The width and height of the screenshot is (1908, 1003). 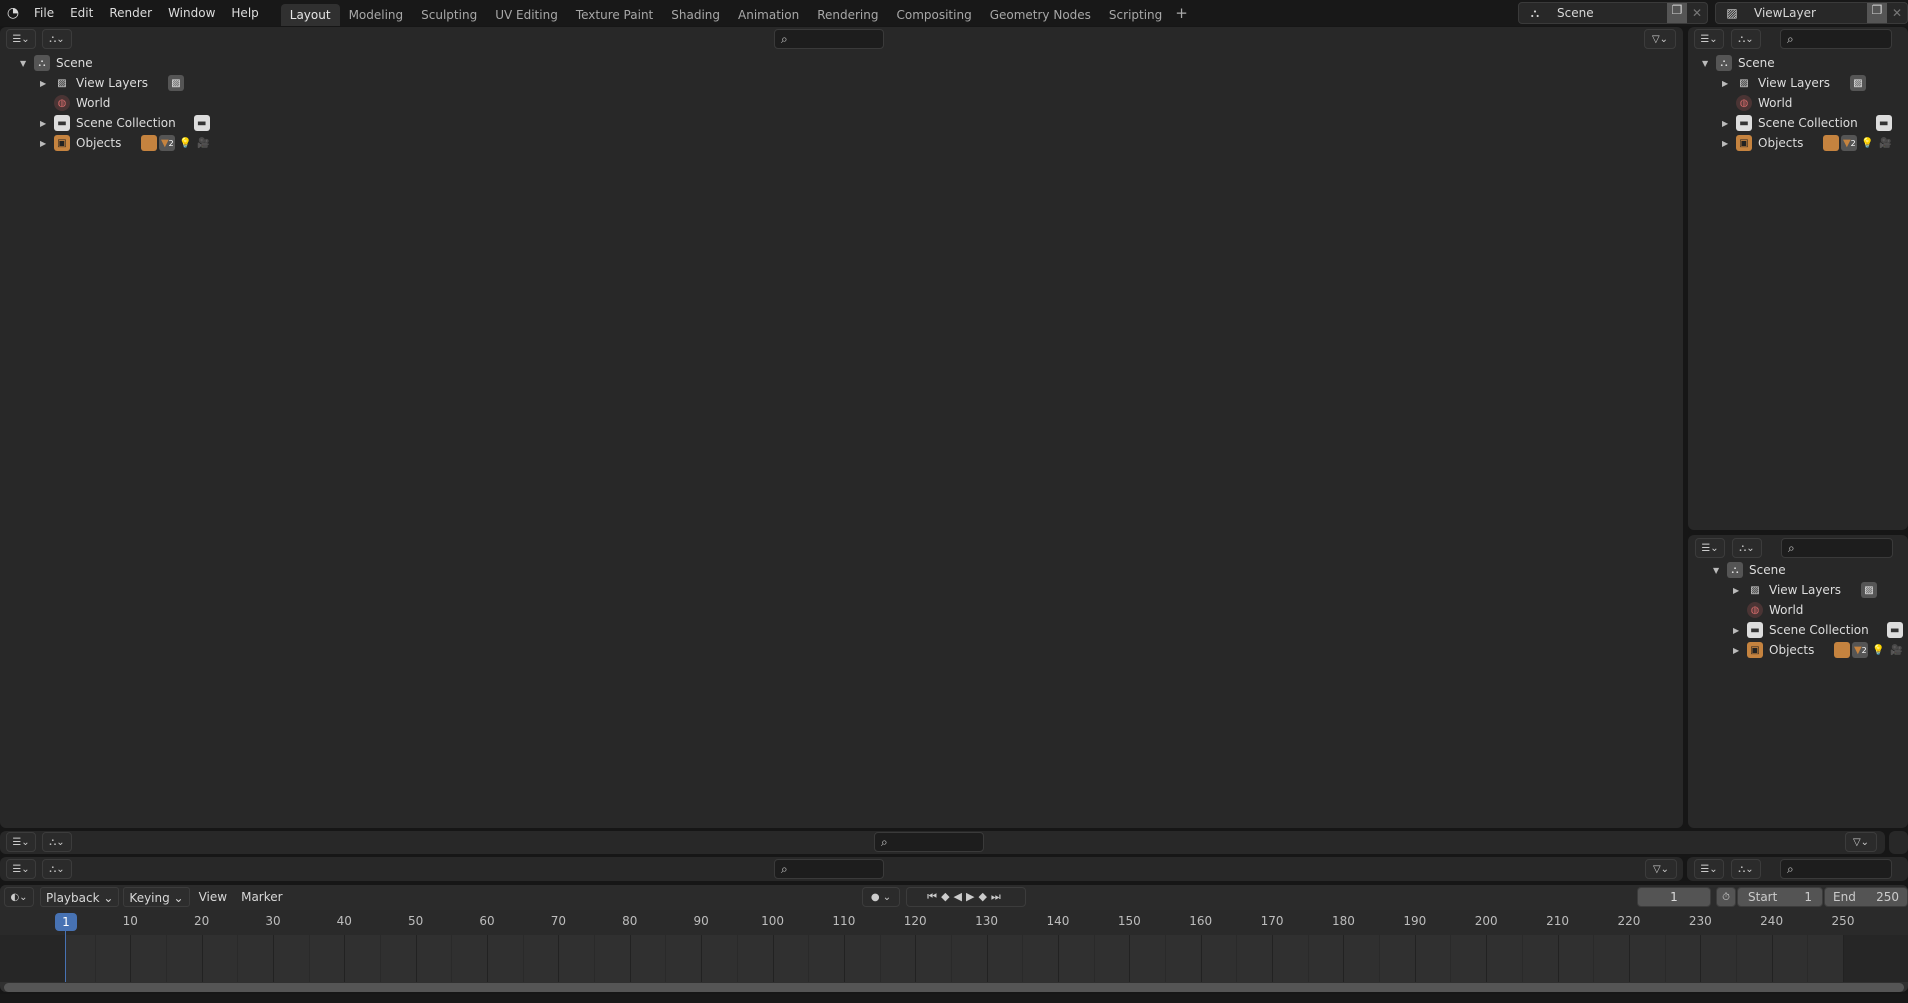 I want to click on current-frame-field: 1, so click(x=1674, y=897).